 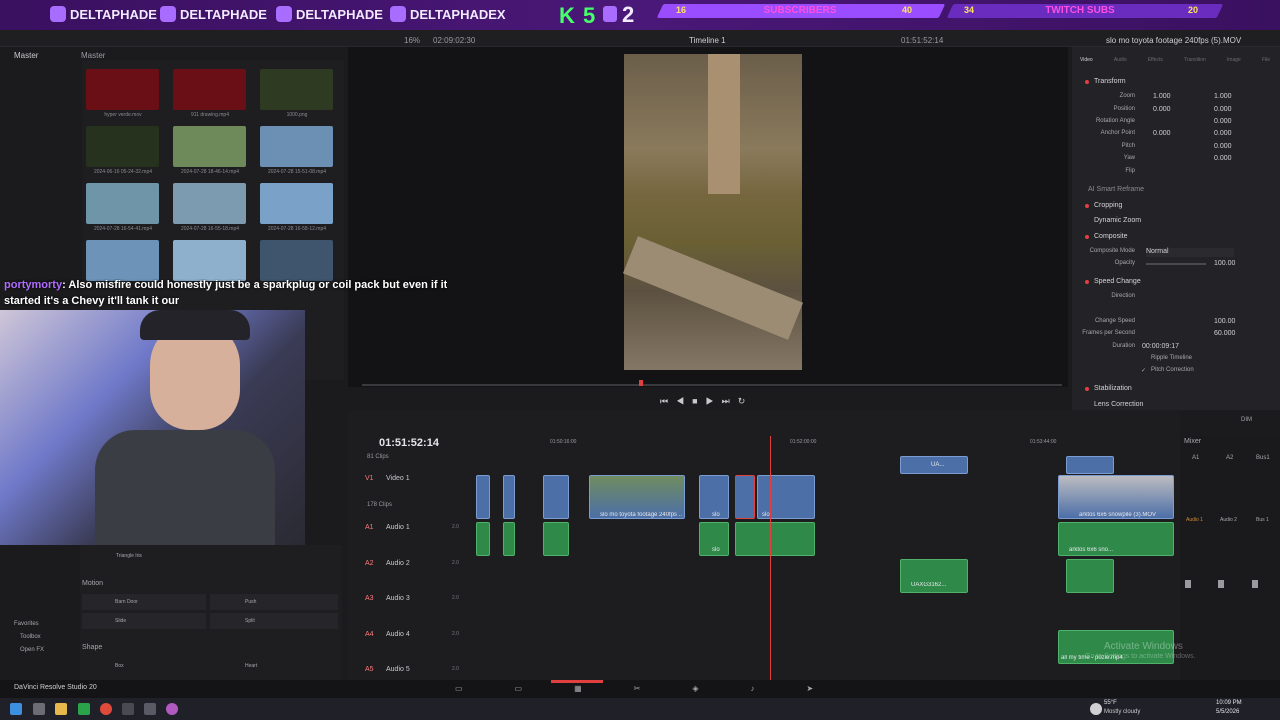 What do you see at coordinates (412, 40) in the screenshot?
I see `viewer-zoom: 16%` at bounding box center [412, 40].